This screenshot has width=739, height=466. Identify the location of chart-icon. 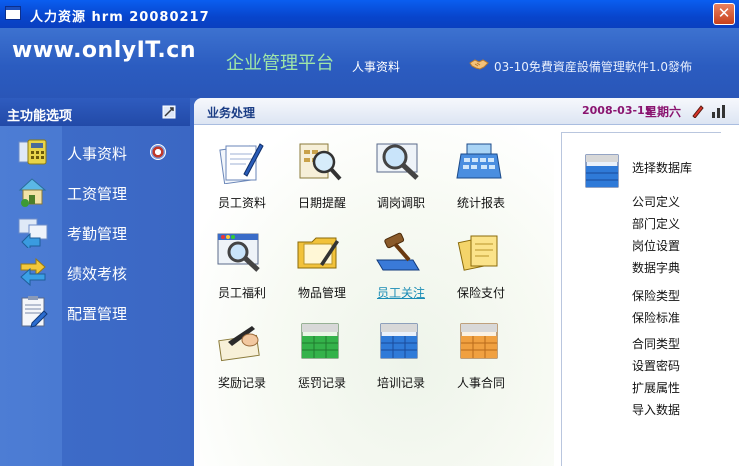
(718, 111).